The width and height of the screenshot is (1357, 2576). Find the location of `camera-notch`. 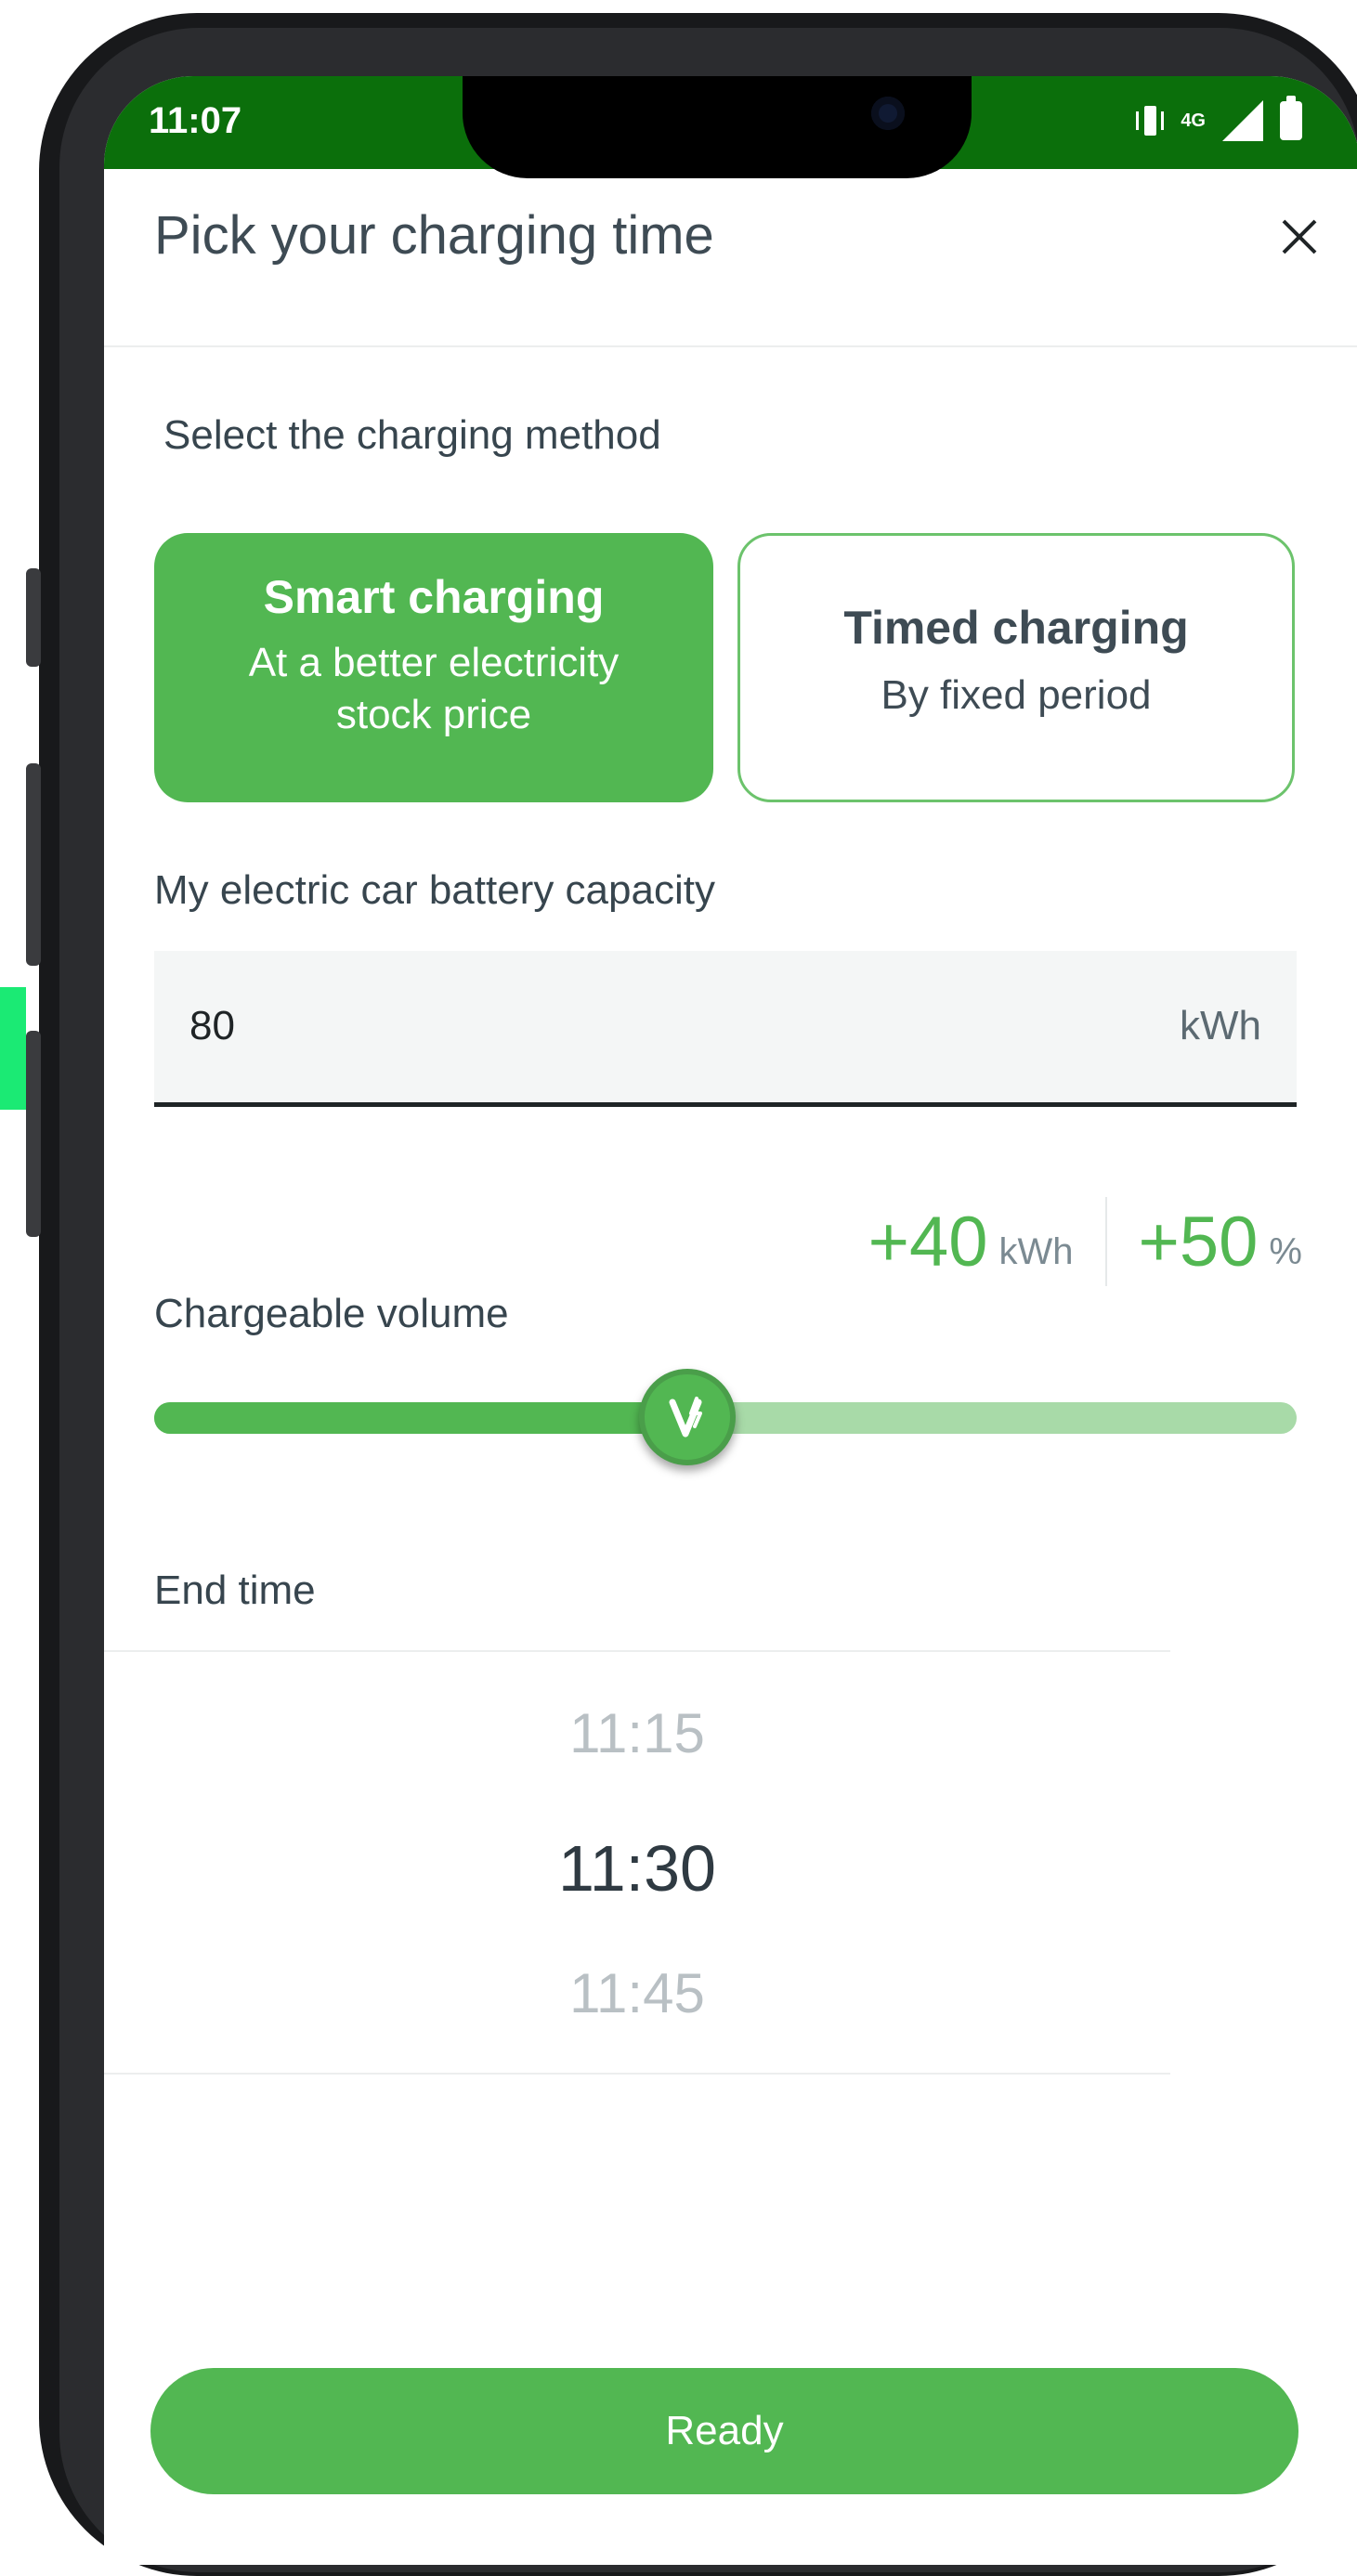

camera-notch is located at coordinates (717, 127).